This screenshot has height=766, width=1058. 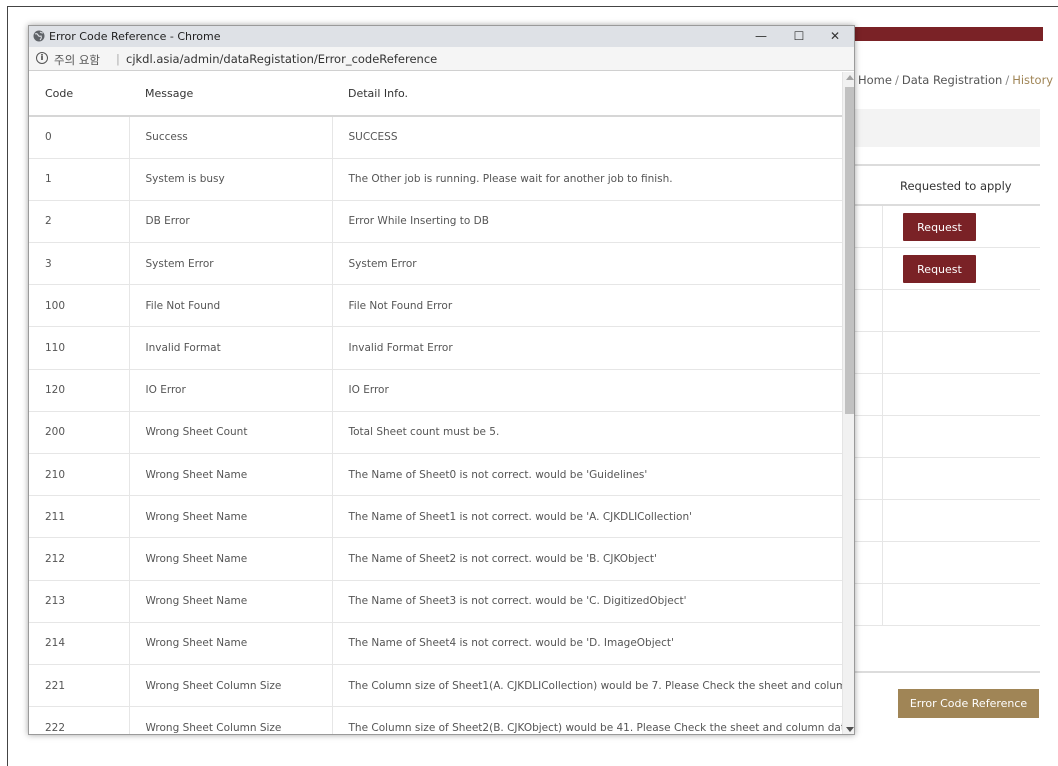 What do you see at coordinates (947, 128) in the screenshot?
I see `filter-band` at bounding box center [947, 128].